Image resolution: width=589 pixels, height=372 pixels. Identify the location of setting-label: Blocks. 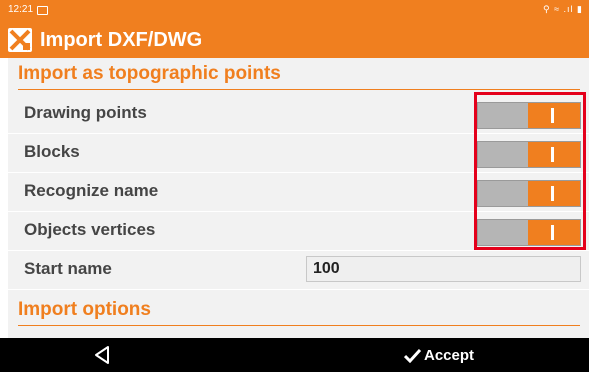
(52, 151).